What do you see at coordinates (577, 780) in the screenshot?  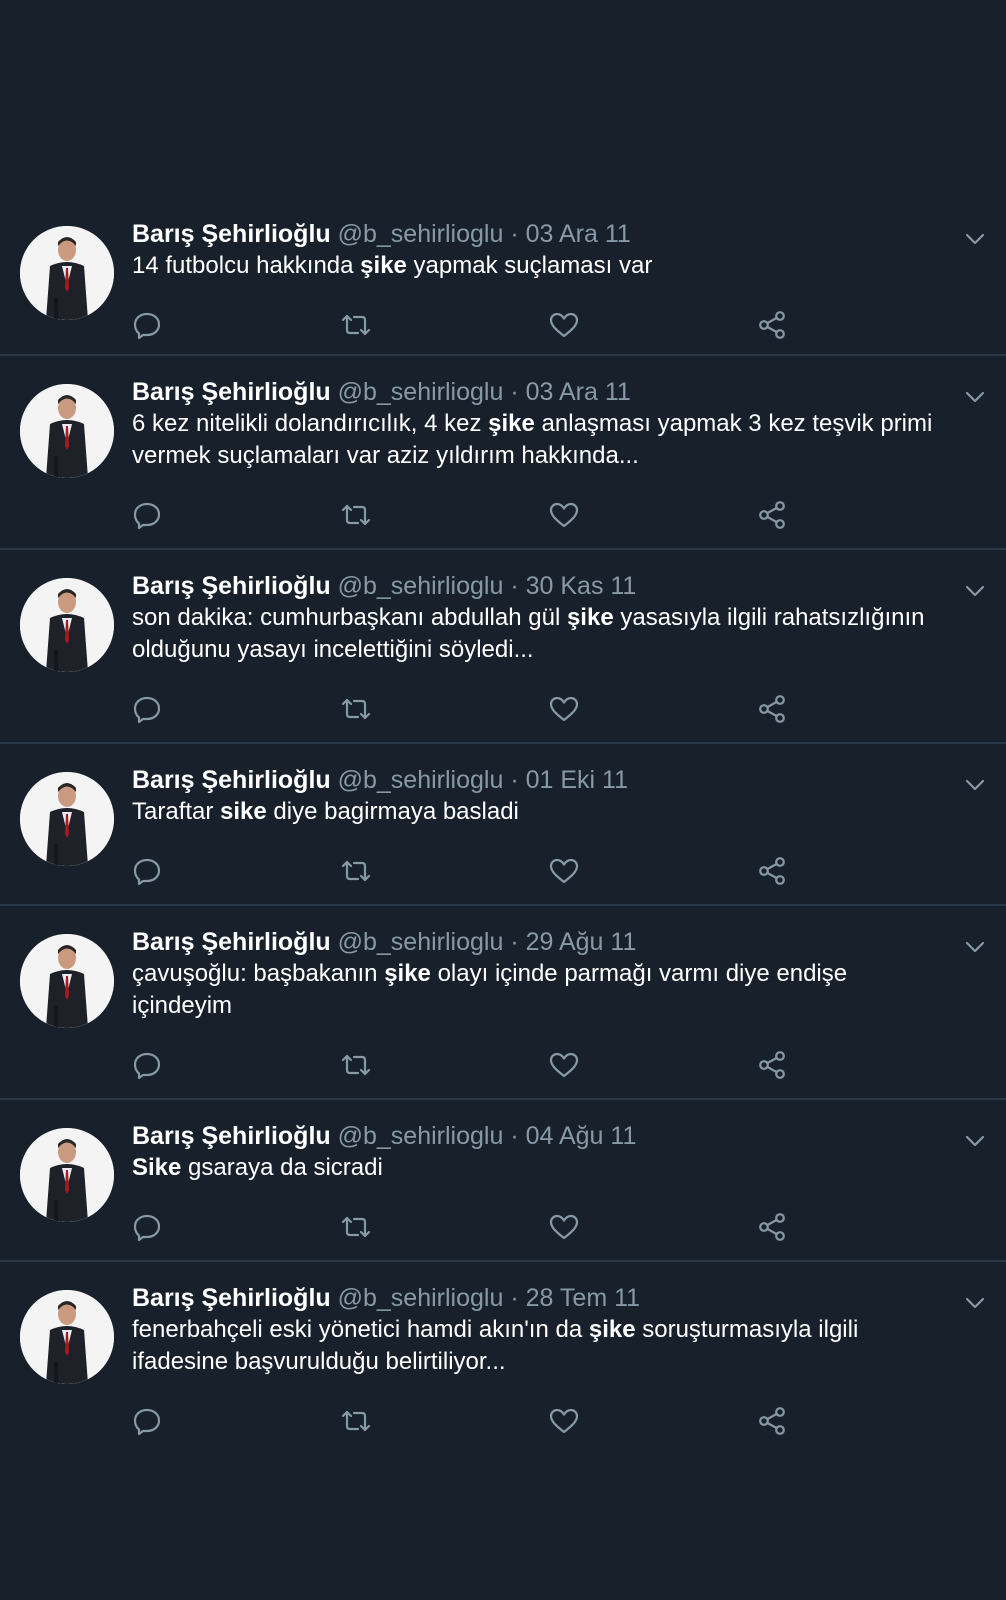 I see `tweet-date: 01 Eki 11` at bounding box center [577, 780].